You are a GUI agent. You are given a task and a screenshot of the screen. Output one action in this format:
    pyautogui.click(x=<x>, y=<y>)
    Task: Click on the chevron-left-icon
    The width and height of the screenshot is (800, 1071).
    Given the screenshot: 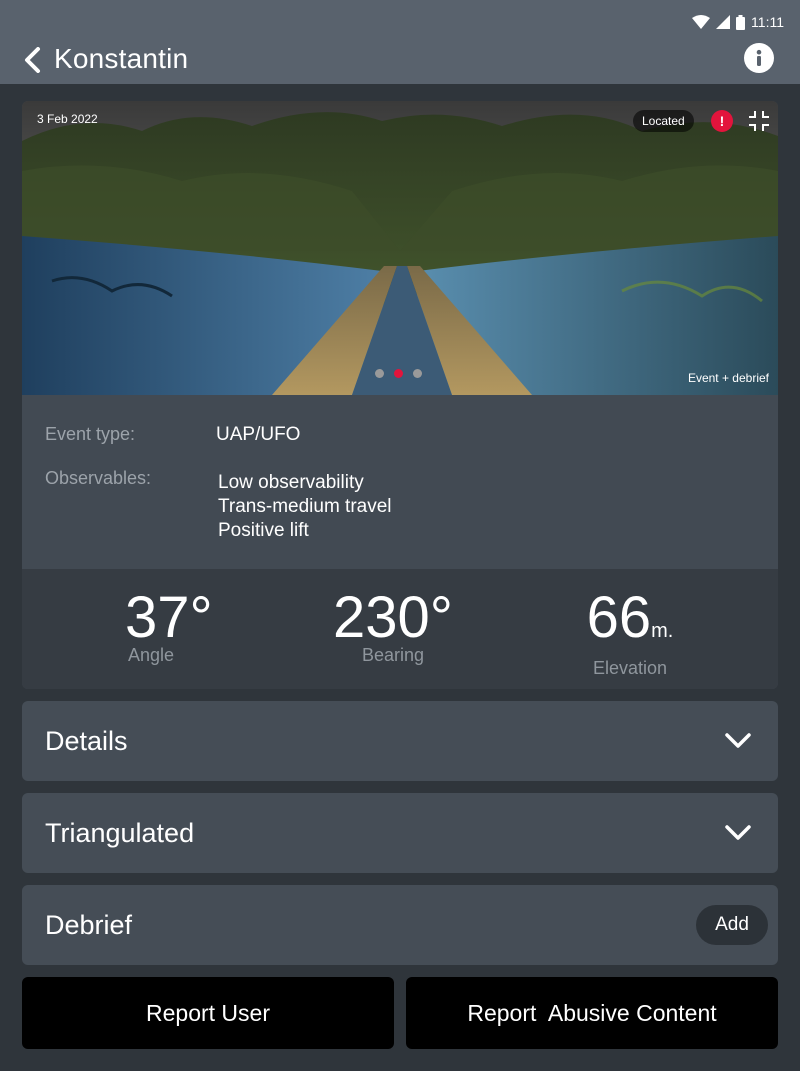 What is the action you would take?
    pyautogui.click(x=32, y=60)
    